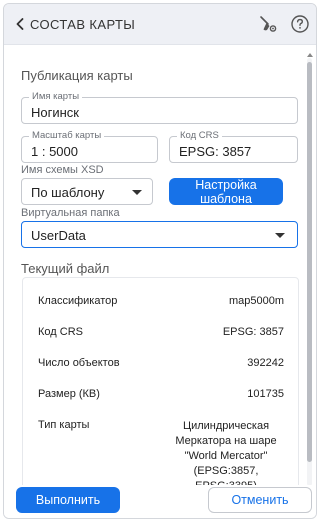 Image resolution: width=322 pixels, height=524 pixels. What do you see at coordinates (78, 301) in the screenshot?
I see `info-key: Классификатор` at bounding box center [78, 301].